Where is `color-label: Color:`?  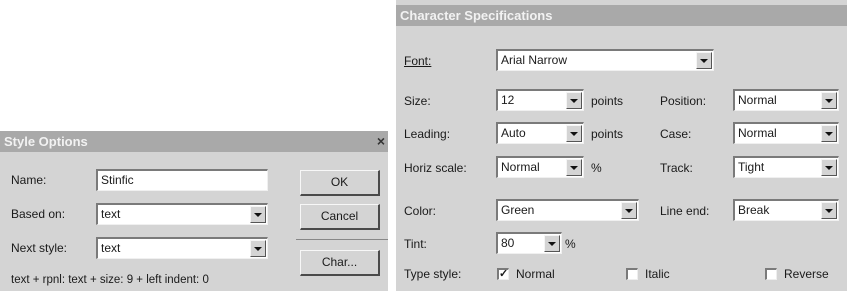
color-label: Color: is located at coordinates (420, 211).